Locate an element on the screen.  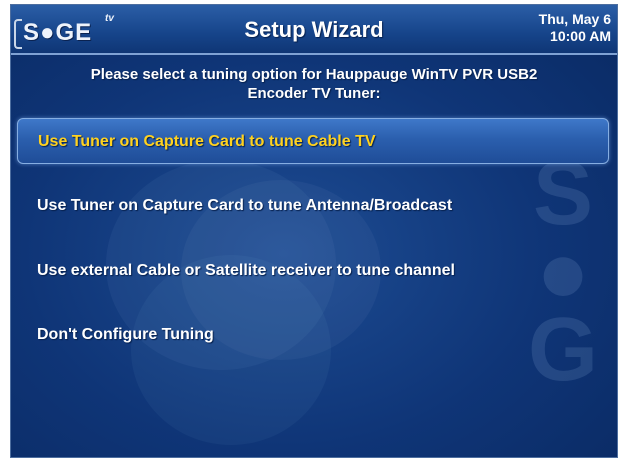
page-title: Setup Wizard is located at coordinates (314, 29).